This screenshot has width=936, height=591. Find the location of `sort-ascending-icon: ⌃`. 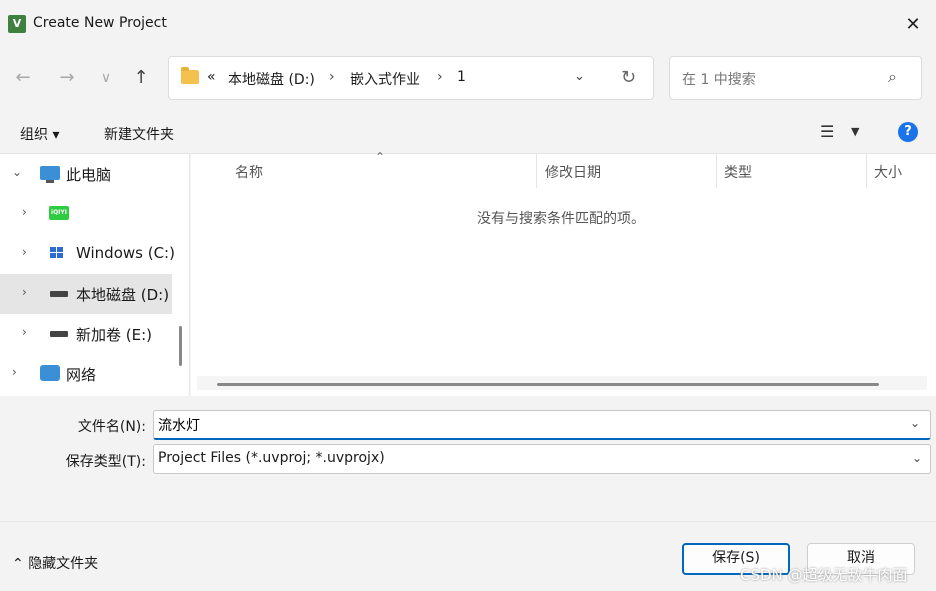

sort-ascending-icon: ⌃ is located at coordinates (380, 157).